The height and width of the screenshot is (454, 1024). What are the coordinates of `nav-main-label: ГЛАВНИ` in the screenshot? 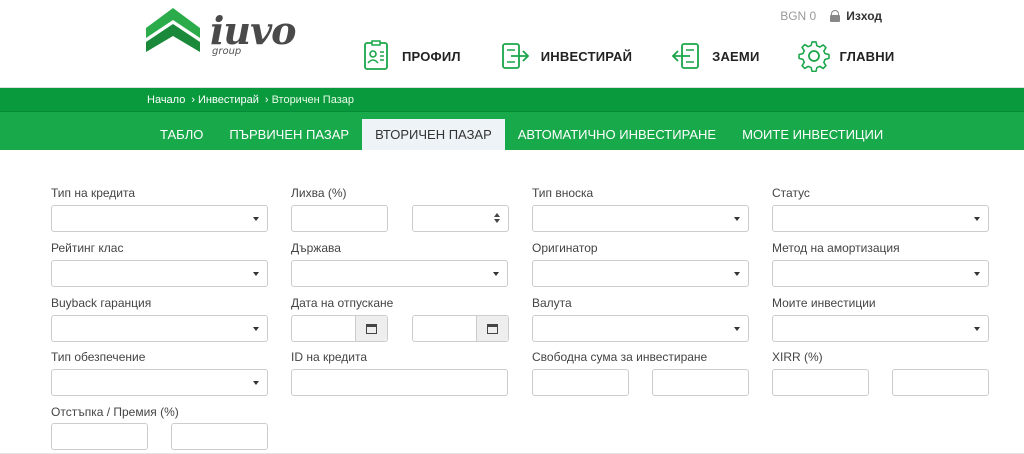 It's located at (867, 56).